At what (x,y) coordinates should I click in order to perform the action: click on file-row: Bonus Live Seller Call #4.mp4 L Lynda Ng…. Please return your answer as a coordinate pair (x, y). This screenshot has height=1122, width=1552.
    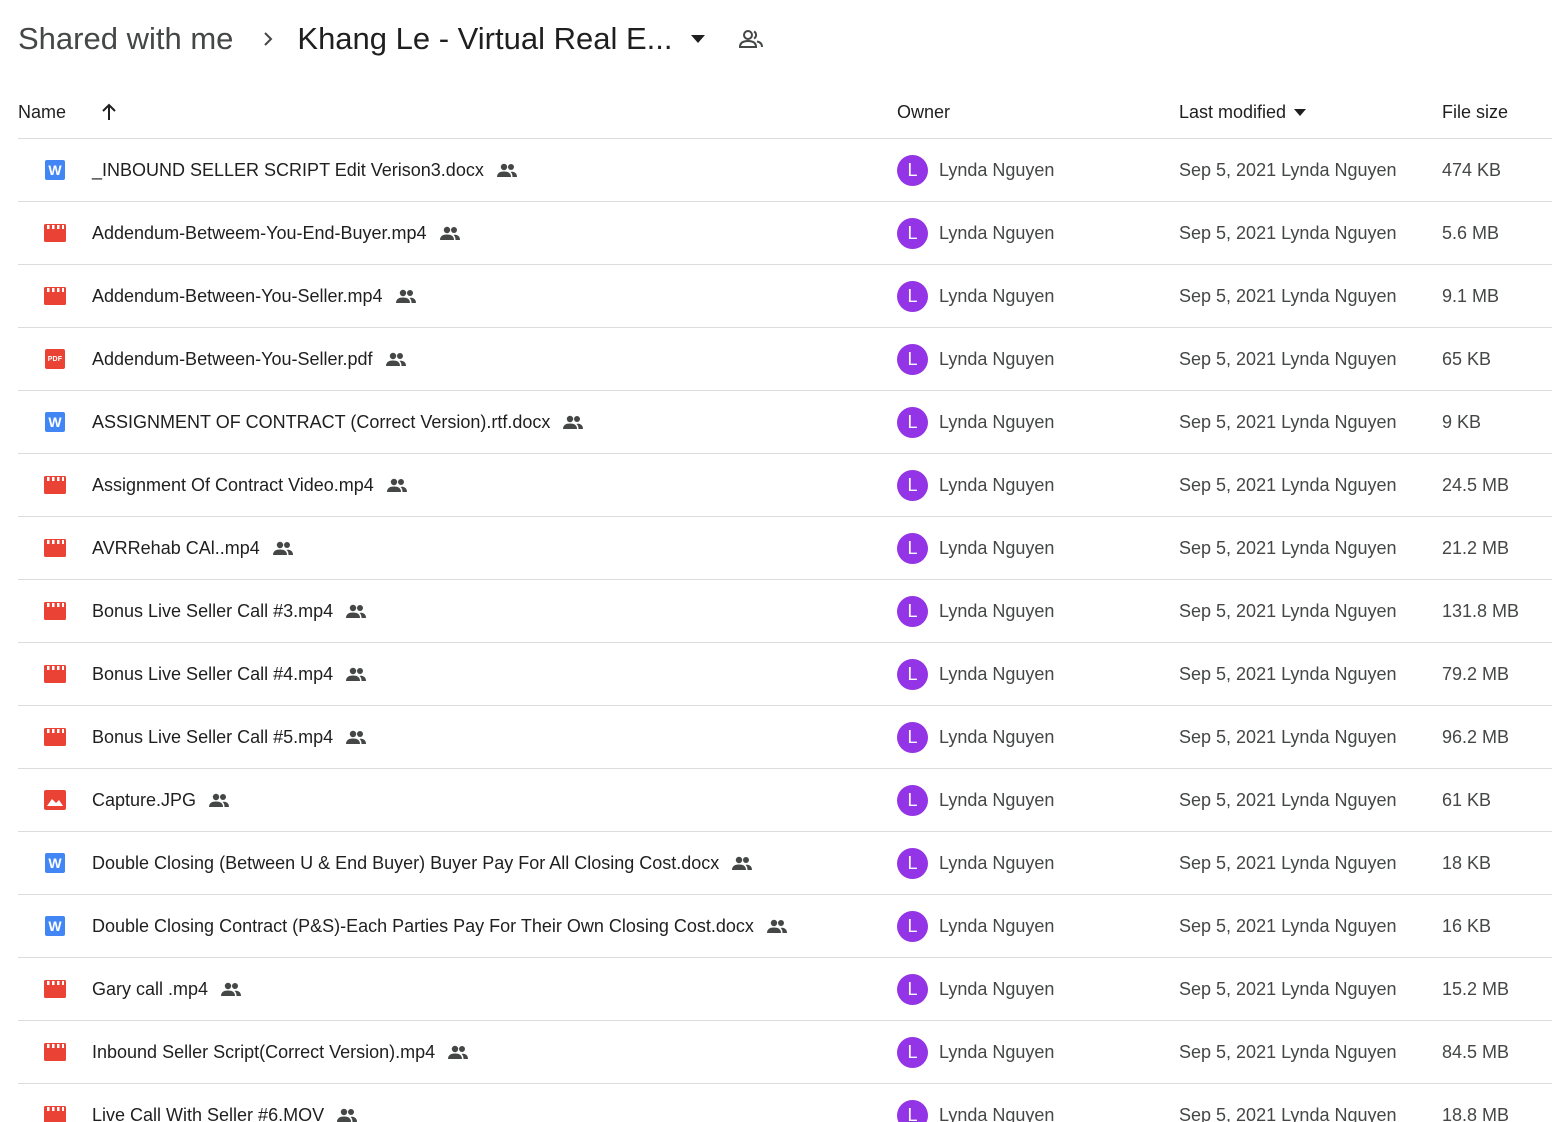
    Looking at the image, I should click on (785, 674).